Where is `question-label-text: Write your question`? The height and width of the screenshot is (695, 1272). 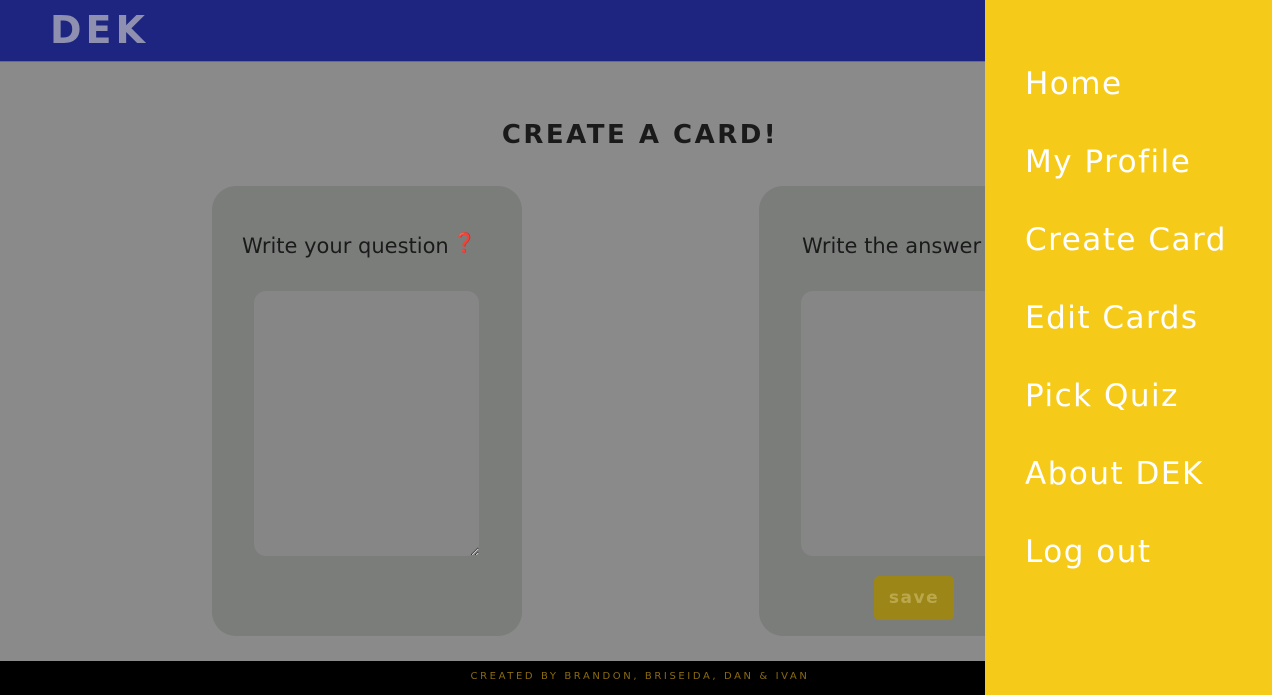
question-label-text: Write your question is located at coordinates (345, 246).